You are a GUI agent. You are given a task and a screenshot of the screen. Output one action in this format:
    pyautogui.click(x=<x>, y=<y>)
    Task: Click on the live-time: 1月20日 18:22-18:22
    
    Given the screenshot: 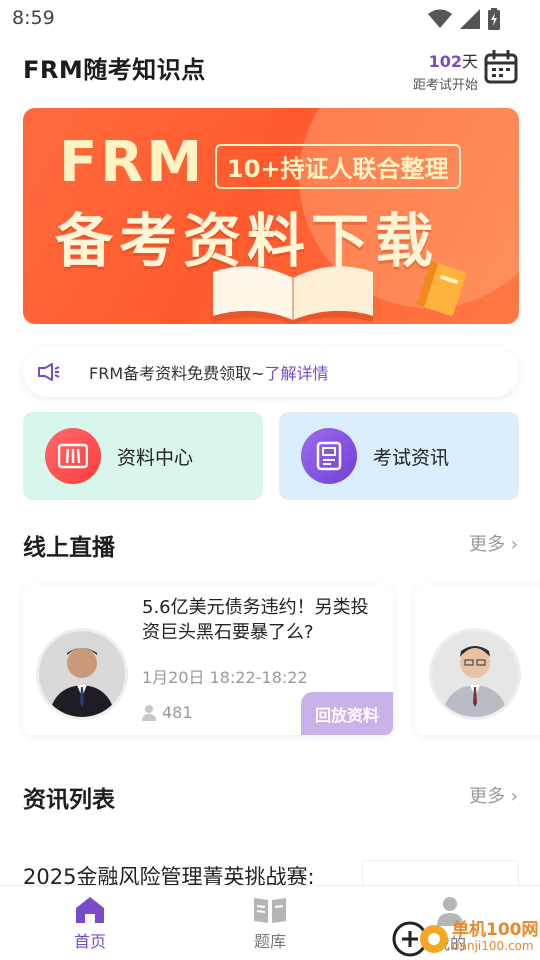 What is the action you would take?
    pyautogui.click(x=225, y=677)
    